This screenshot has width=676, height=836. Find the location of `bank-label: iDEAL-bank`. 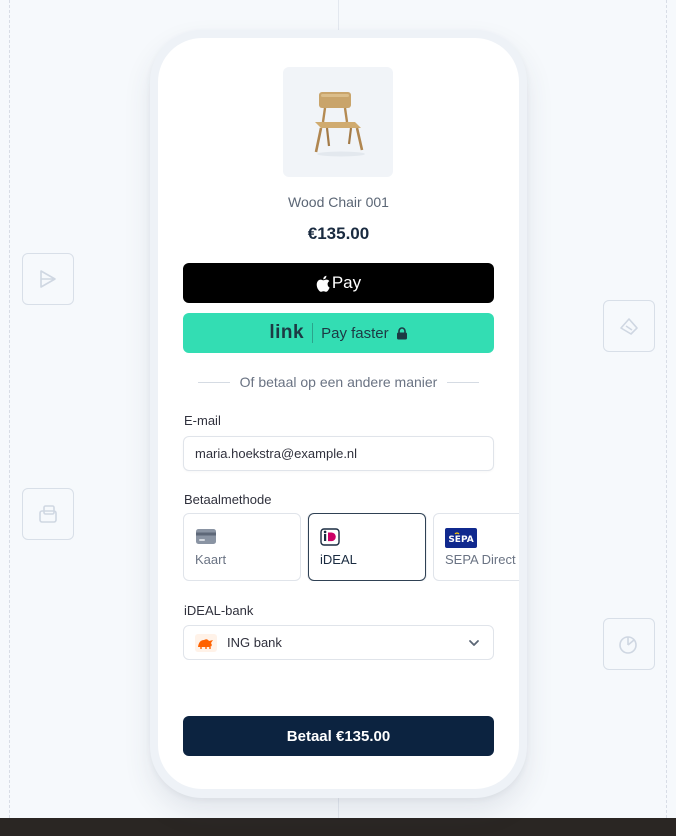

bank-label: iDEAL-bank is located at coordinates (219, 610).